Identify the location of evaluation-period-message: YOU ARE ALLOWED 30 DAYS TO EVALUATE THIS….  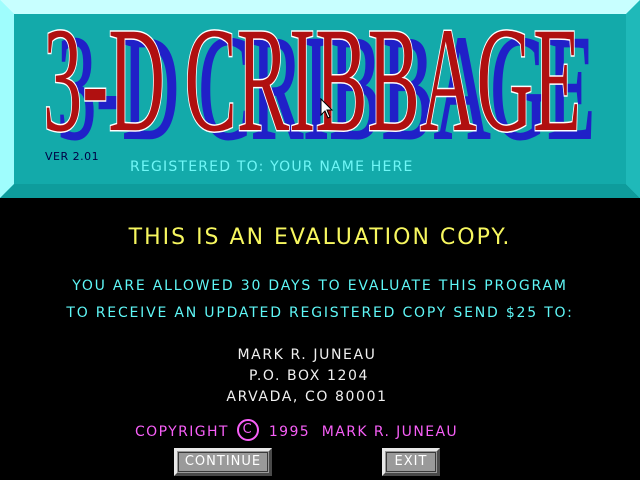
(320, 286).